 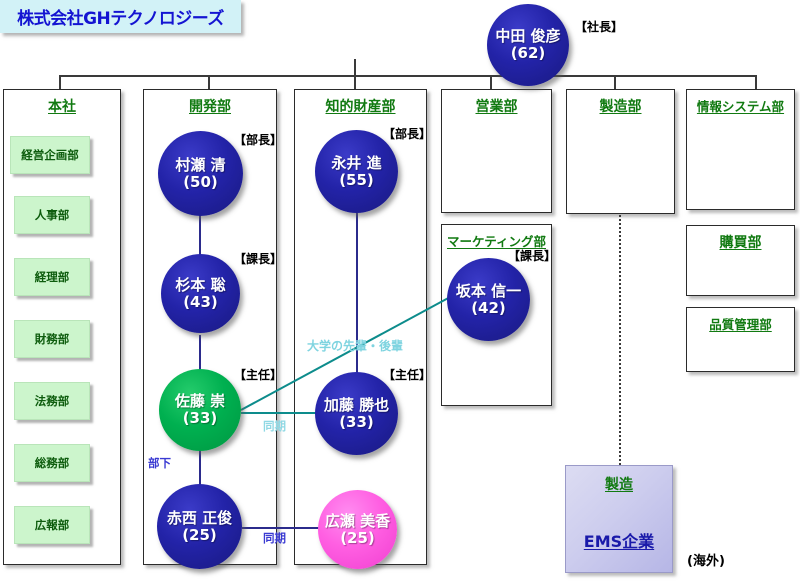 I want to click on relation-label-douki-lower: 同期, so click(x=274, y=538).